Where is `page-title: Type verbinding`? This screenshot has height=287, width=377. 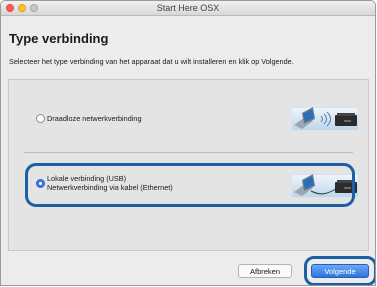 page-title: Type verbinding is located at coordinates (59, 38).